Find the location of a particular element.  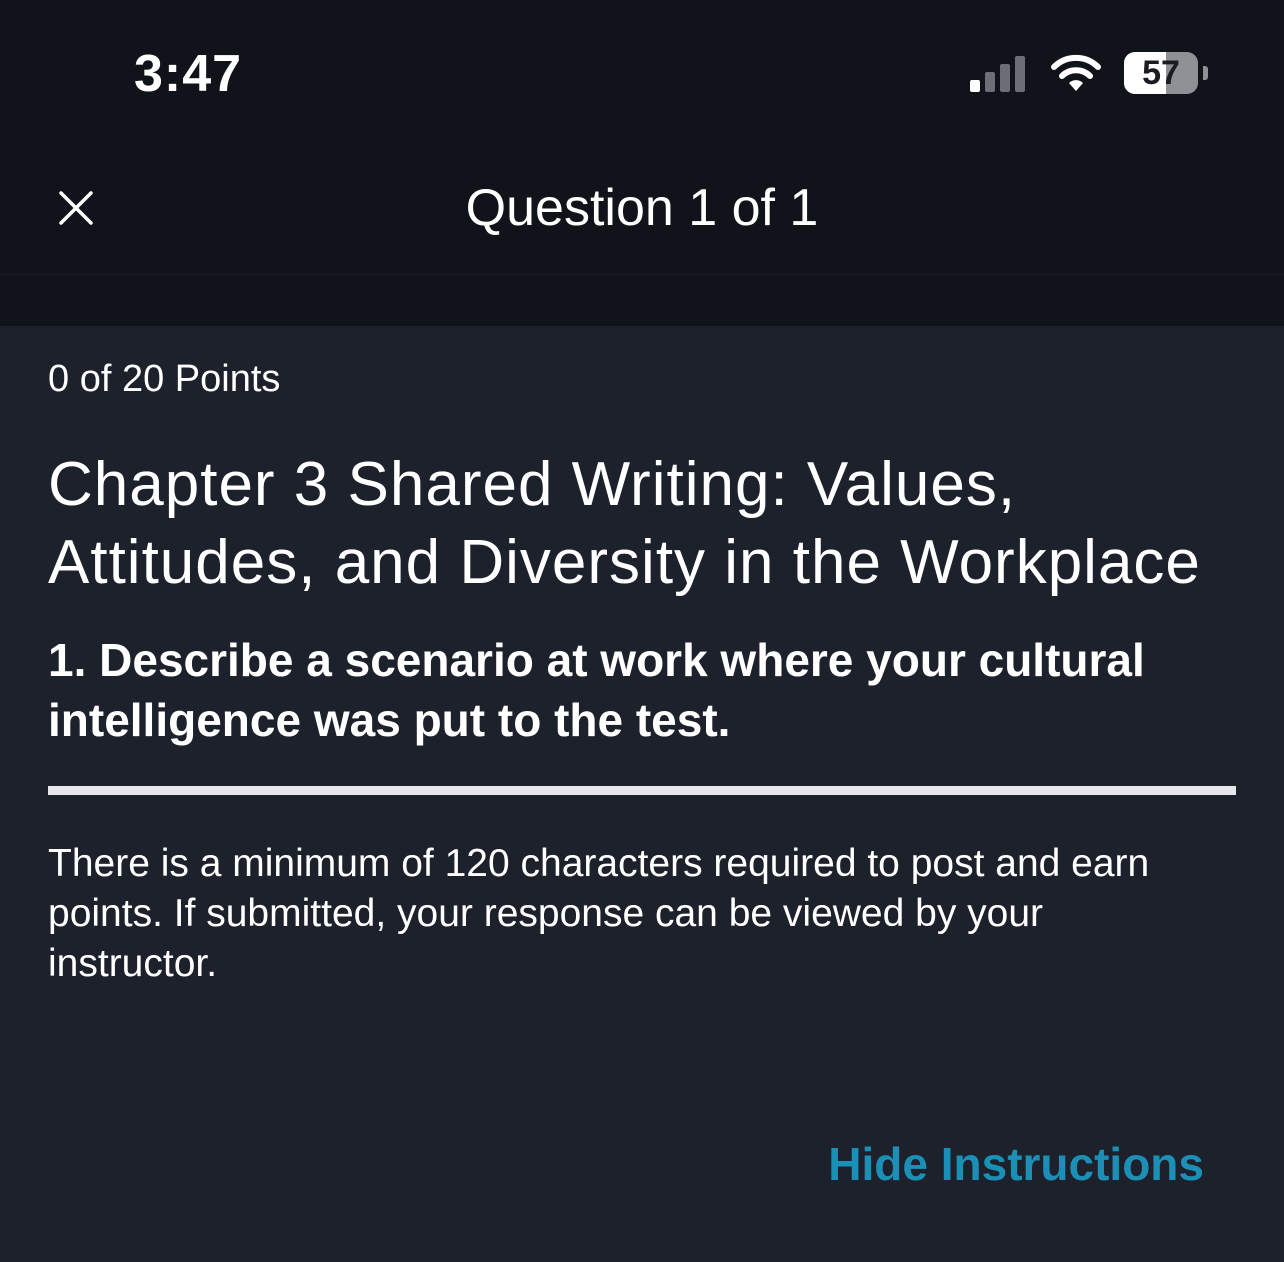

wifi-icon is located at coordinates (1076, 72).